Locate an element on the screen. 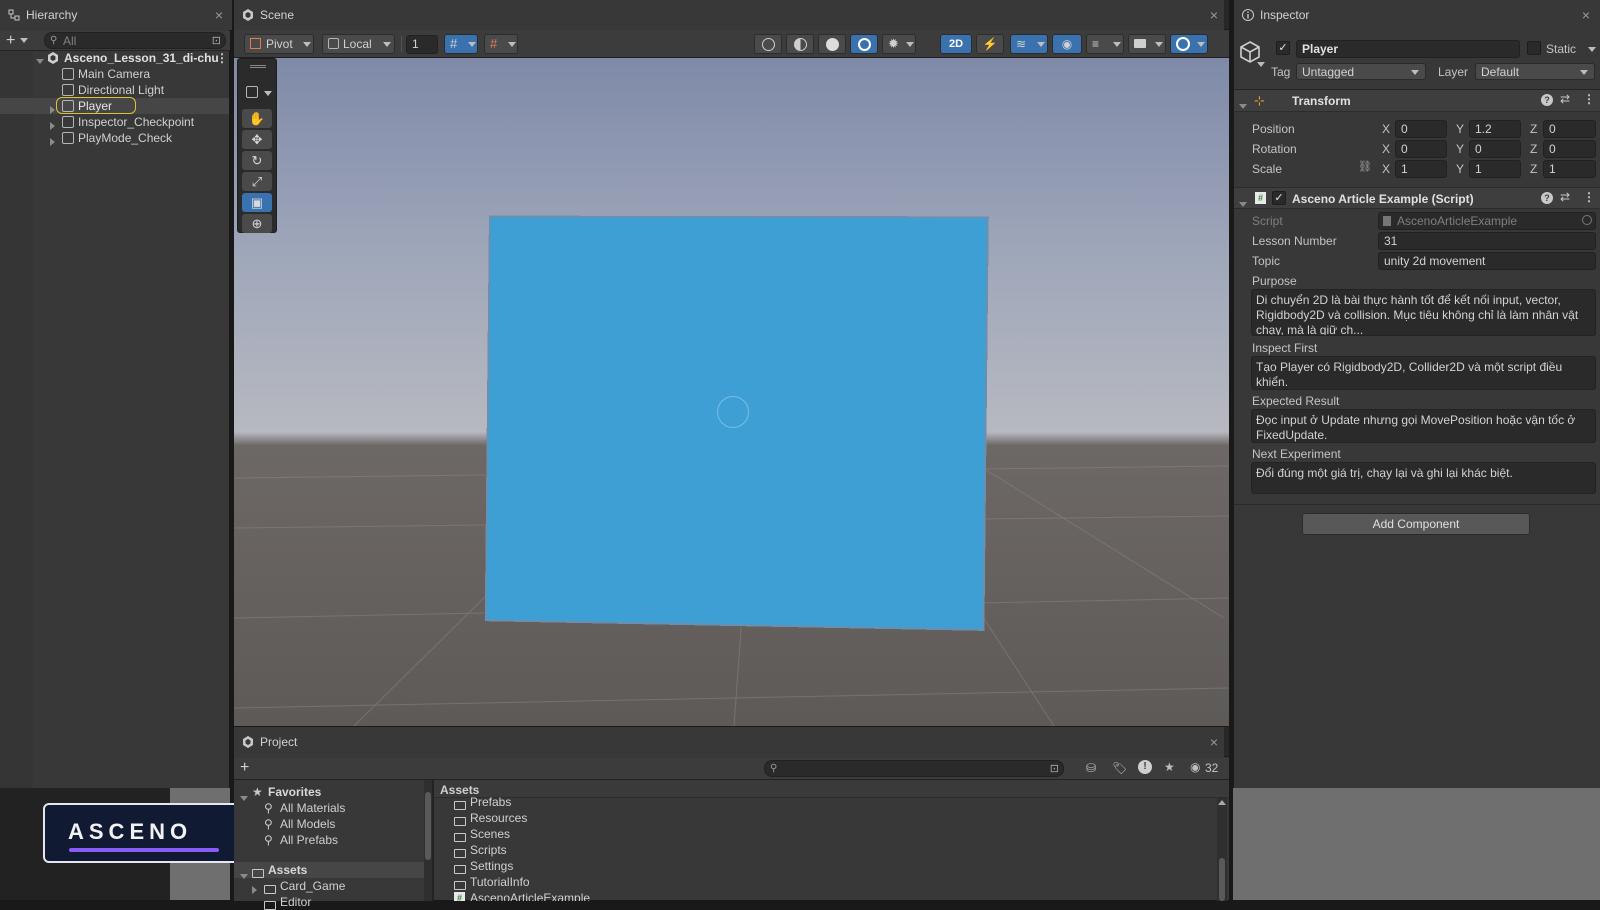 The image size is (1600, 910). asset-item: TutorialInfo is located at coordinates (831, 882).